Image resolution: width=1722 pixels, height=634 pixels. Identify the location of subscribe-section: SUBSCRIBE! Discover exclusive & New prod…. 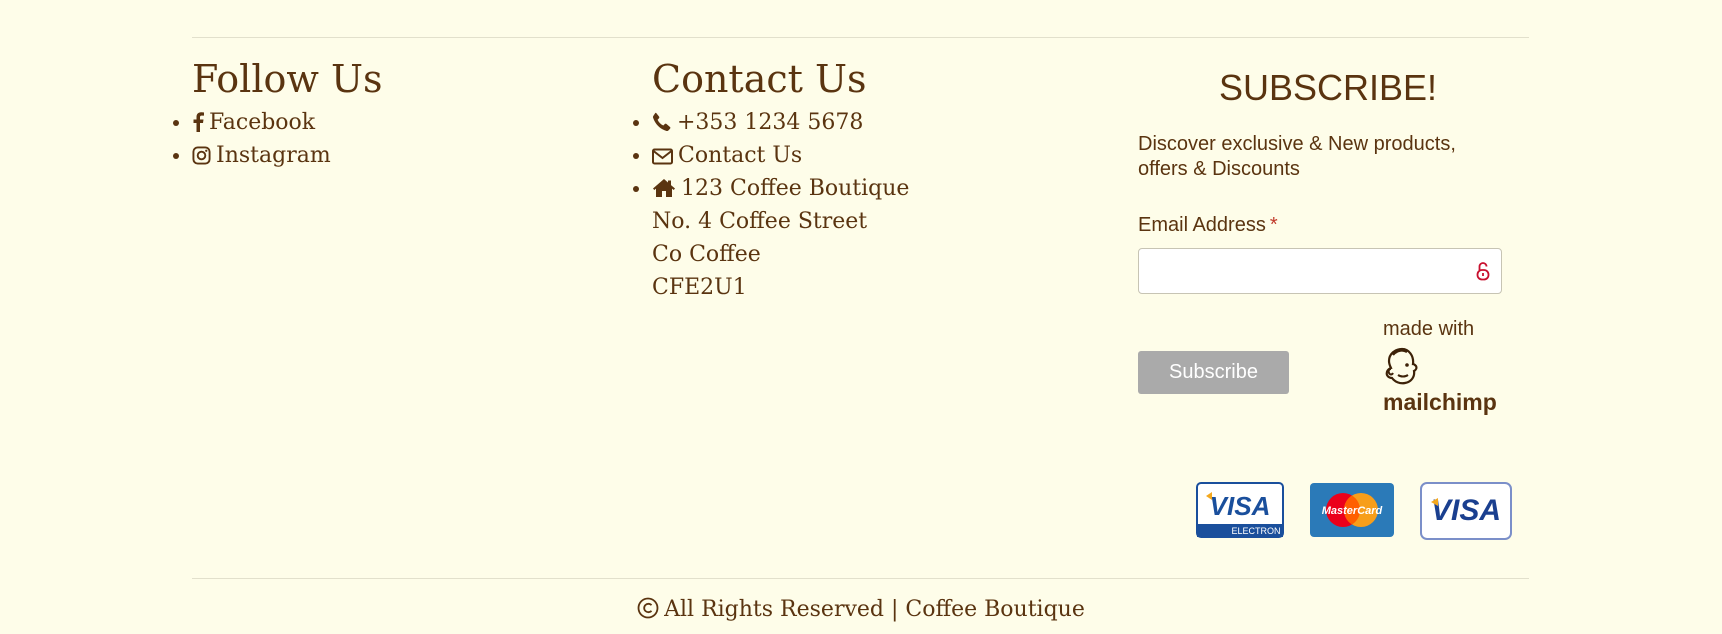
(1334, 233).